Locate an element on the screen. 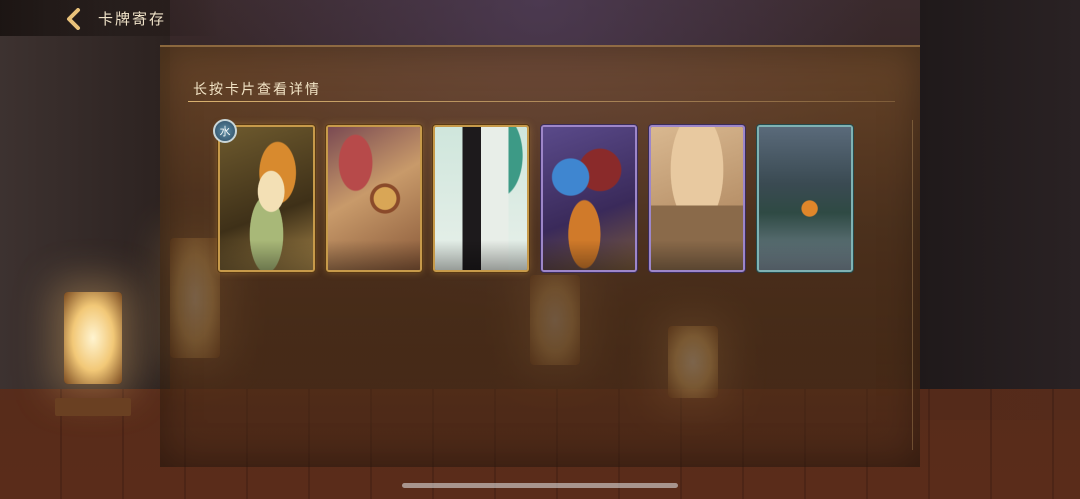  lantern is located at coordinates (93, 338).